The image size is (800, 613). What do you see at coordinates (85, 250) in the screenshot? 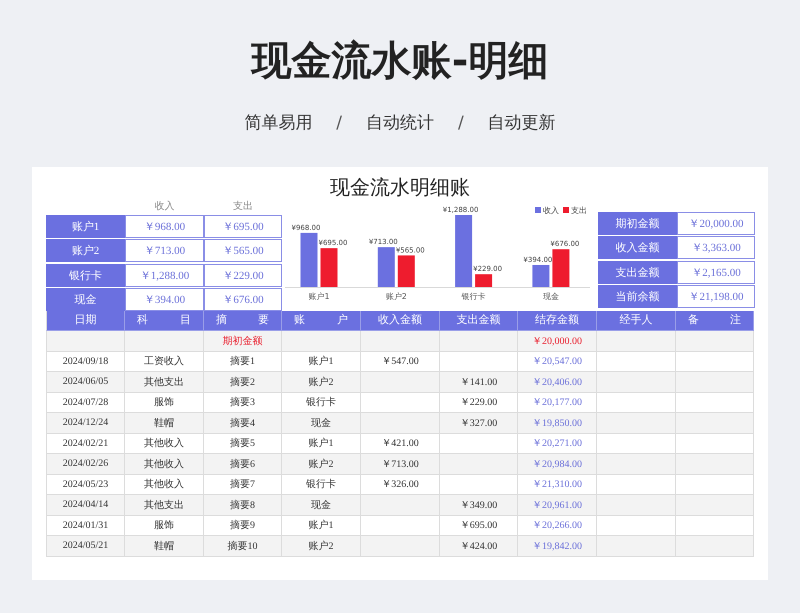
I see `account-label: 账户2` at bounding box center [85, 250].